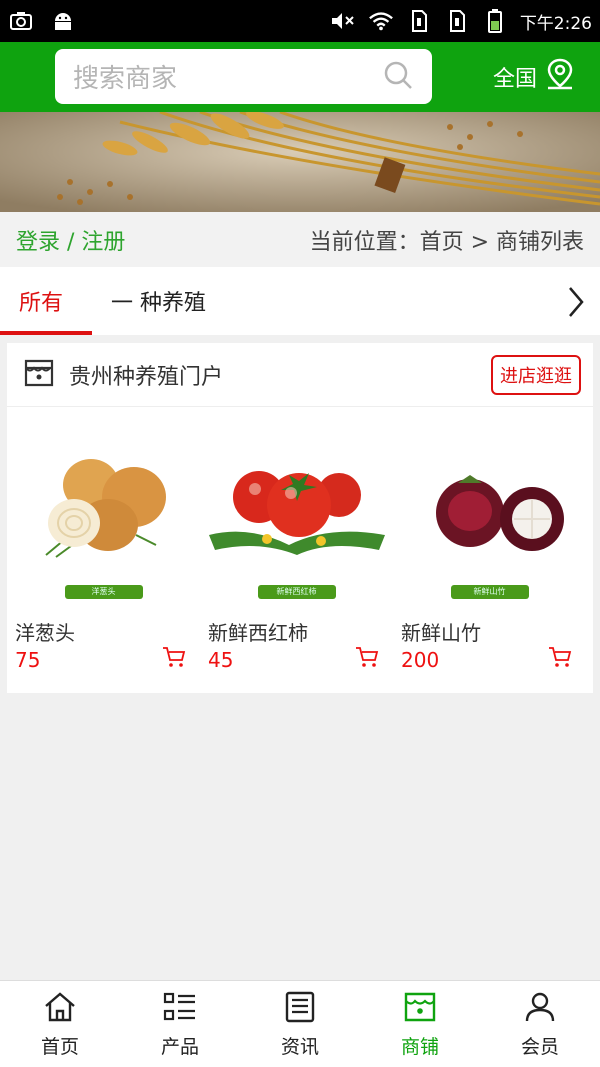  What do you see at coordinates (576, 305) in the screenshot?
I see `chevron-right-icon` at bounding box center [576, 305].